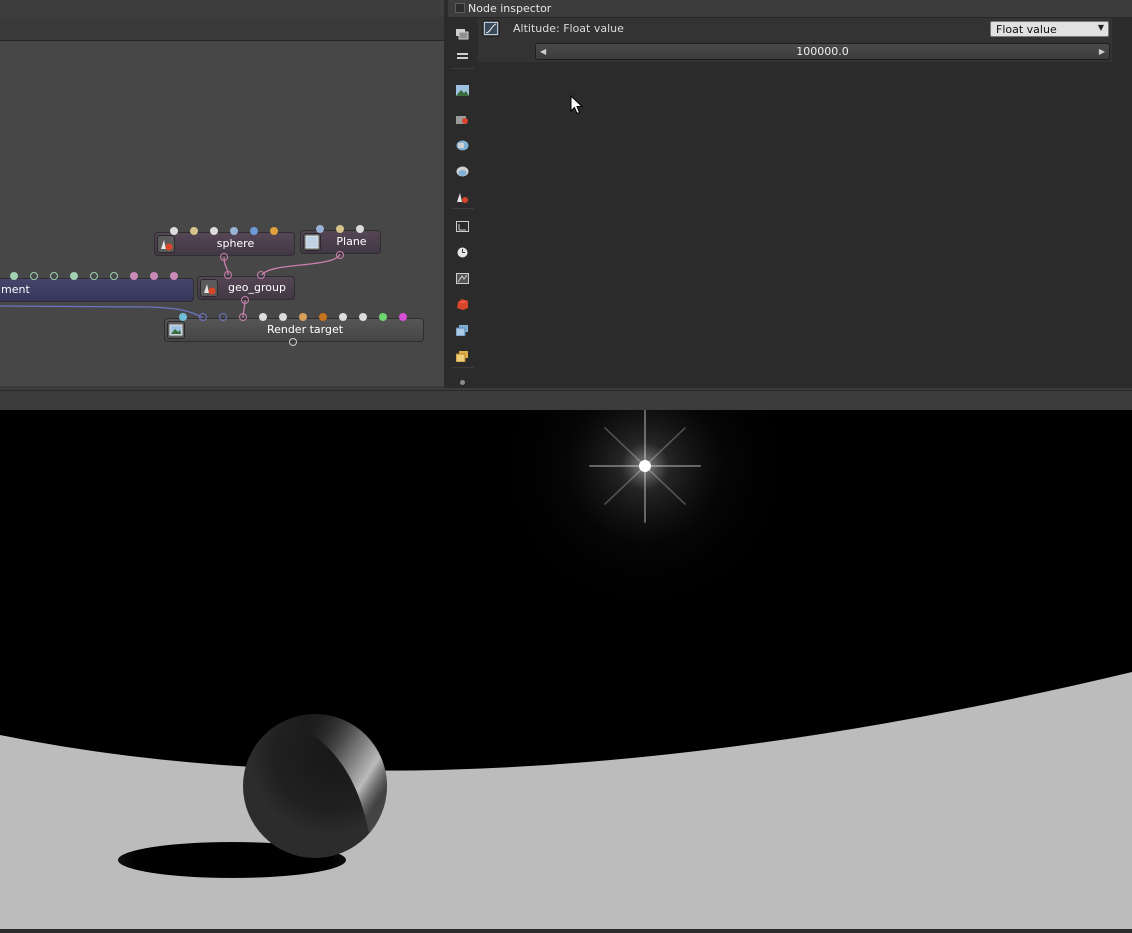 This screenshot has height=933, width=1132. I want to click on cube-stack-icon, so click(462, 329).